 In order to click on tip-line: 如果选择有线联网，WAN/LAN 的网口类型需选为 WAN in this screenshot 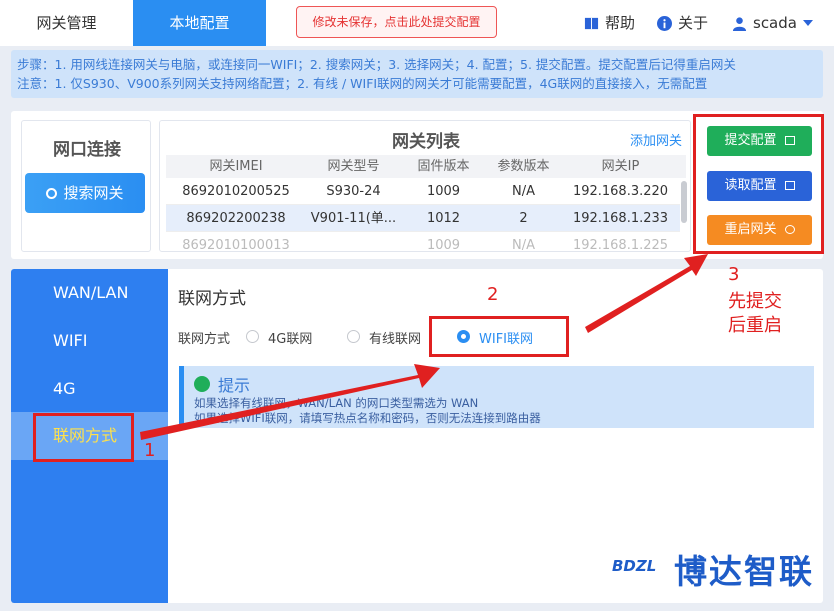, I will do `click(336, 403)`.